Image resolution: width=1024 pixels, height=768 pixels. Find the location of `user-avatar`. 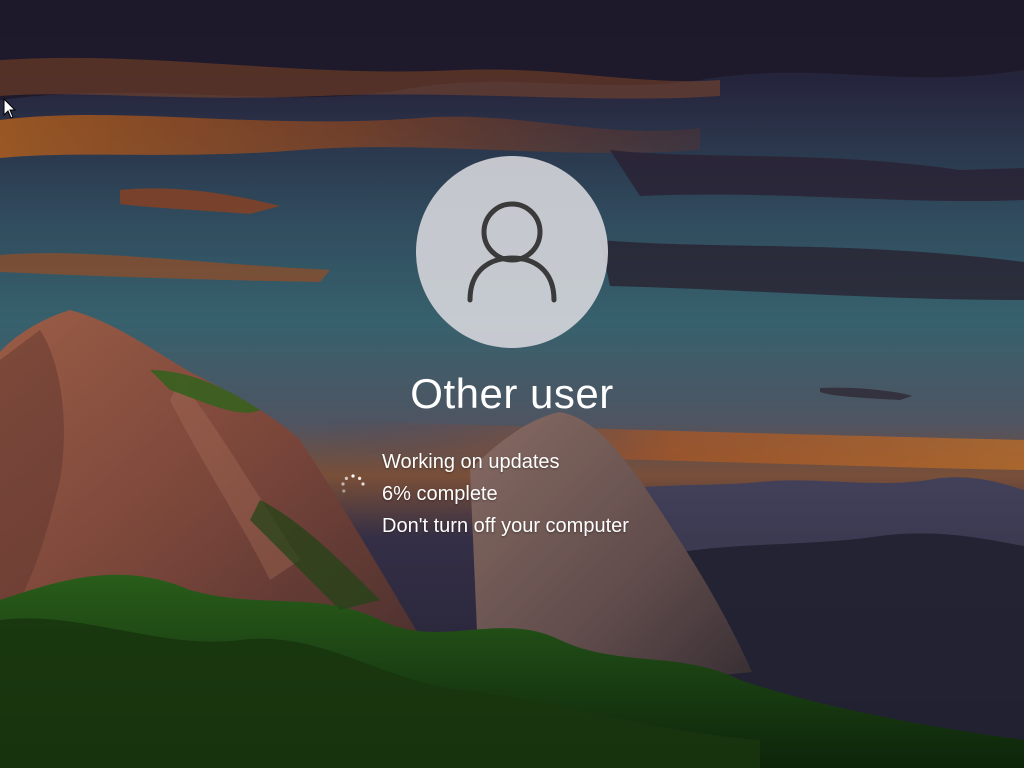

user-avatar is located at coordinates (512, 252).